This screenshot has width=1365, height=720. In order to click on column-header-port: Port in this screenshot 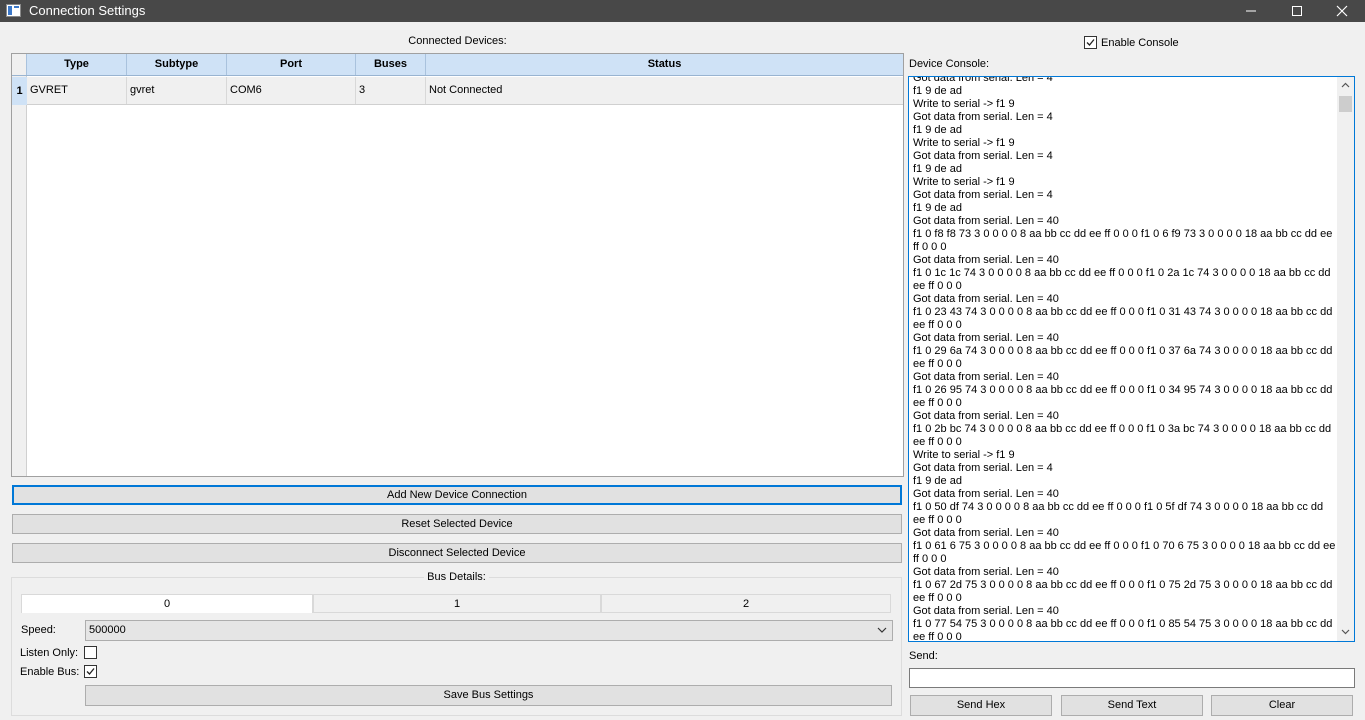, I will do `click(291, 64)`.